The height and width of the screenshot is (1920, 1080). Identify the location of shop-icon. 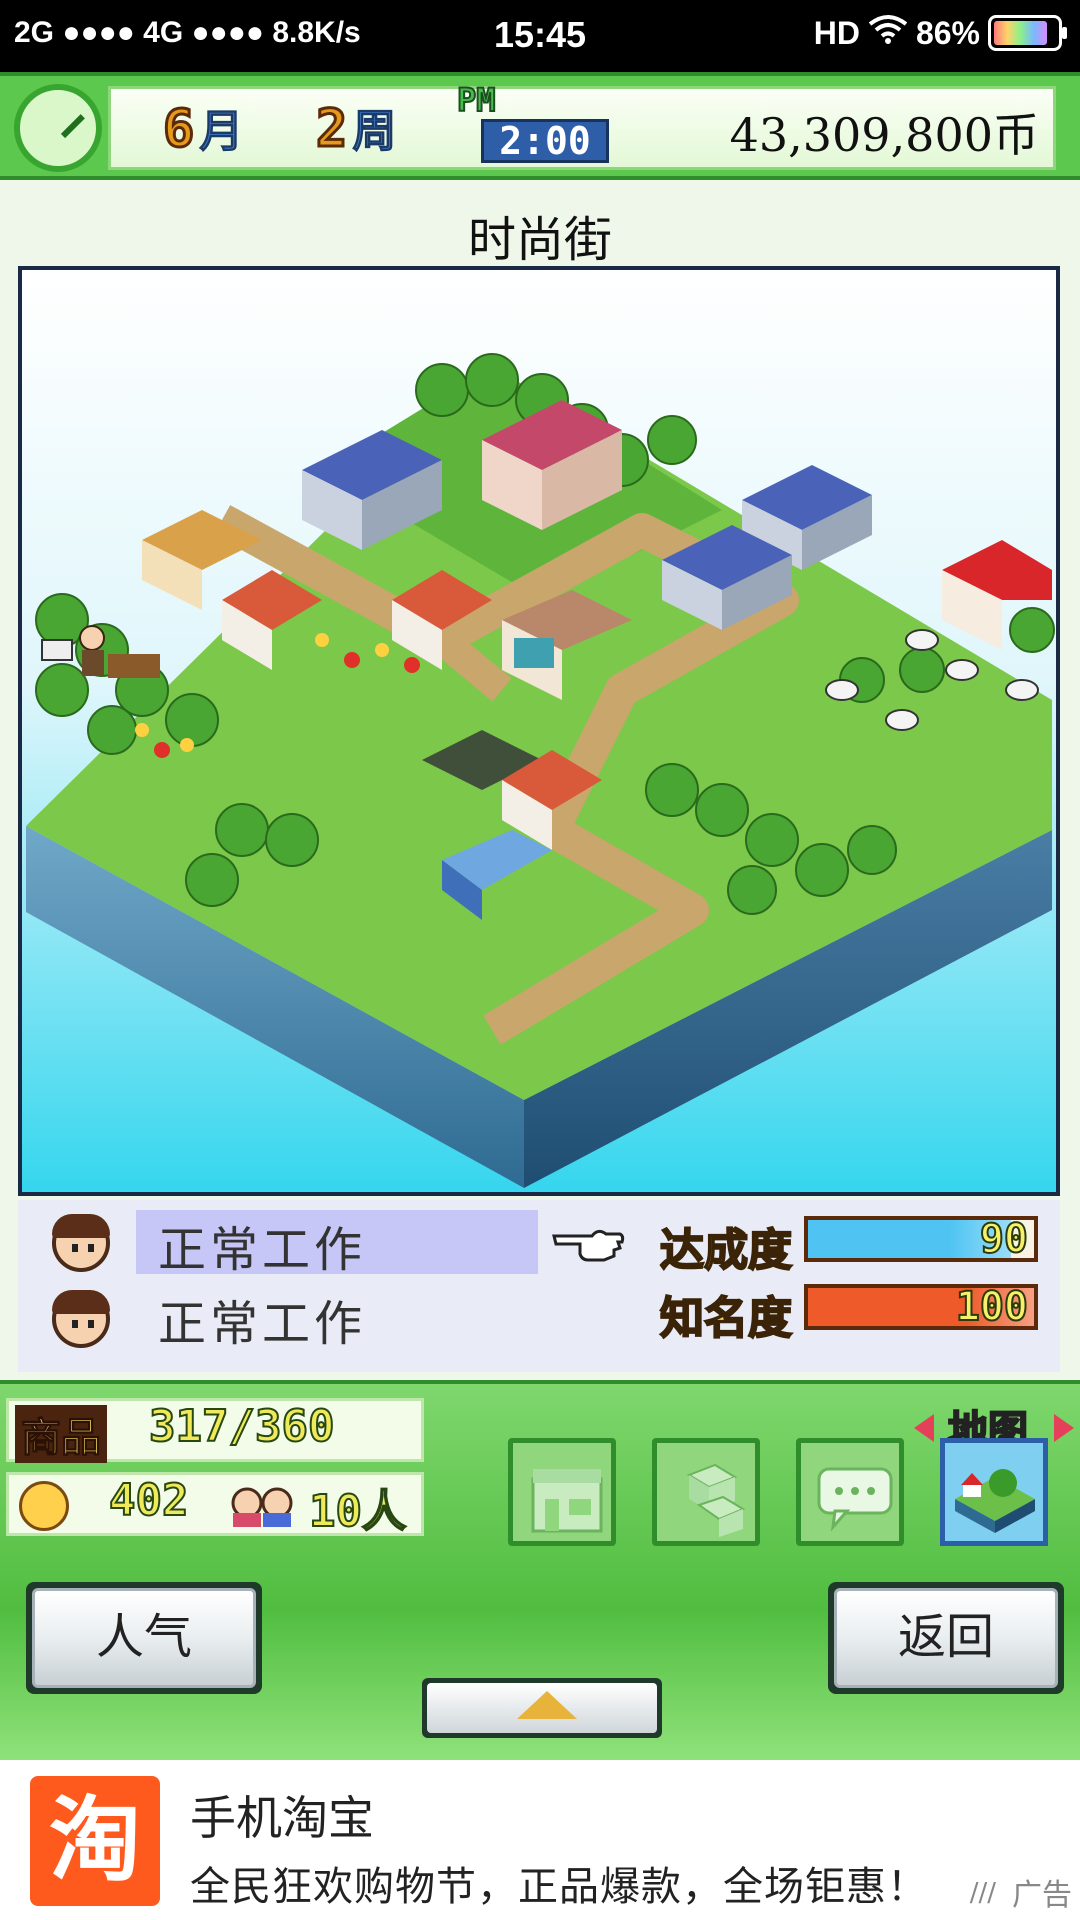
(567, 1501).